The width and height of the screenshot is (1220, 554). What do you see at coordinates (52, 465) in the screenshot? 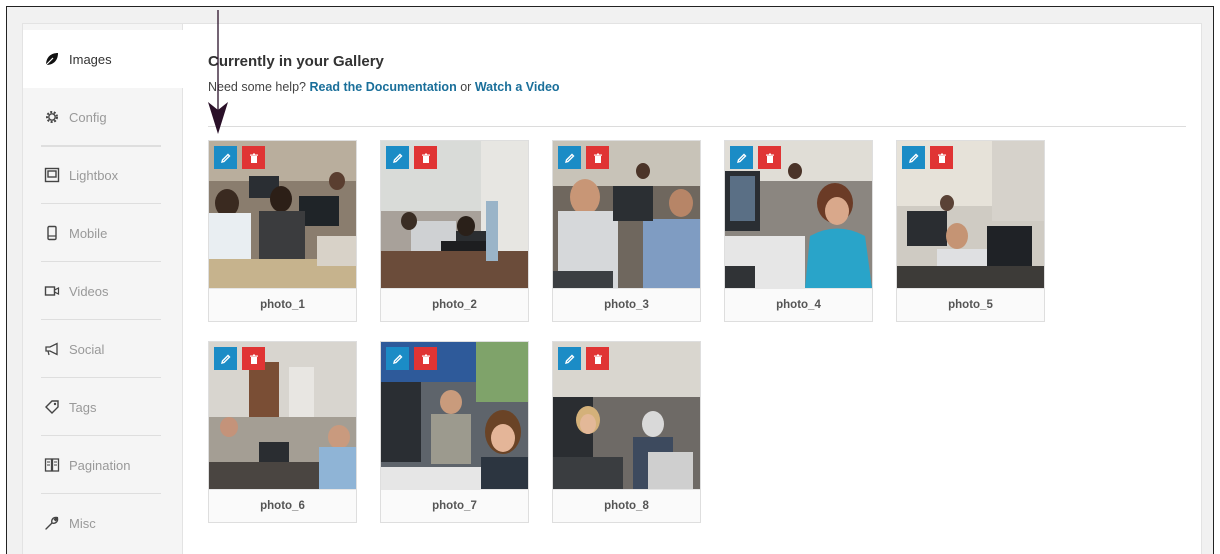
I see `pagination-icon` at bounding box center [52, 465].